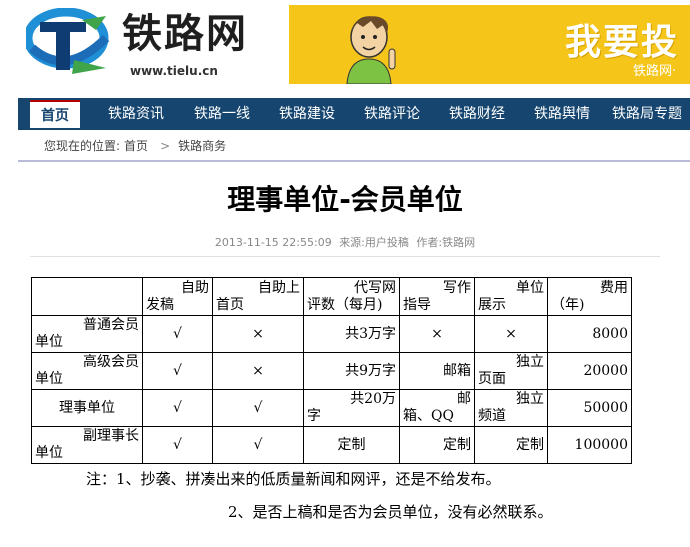 The height and width of the screenshot is (547, 690). I want to click on author-label: 作者:, so click(429, 242).